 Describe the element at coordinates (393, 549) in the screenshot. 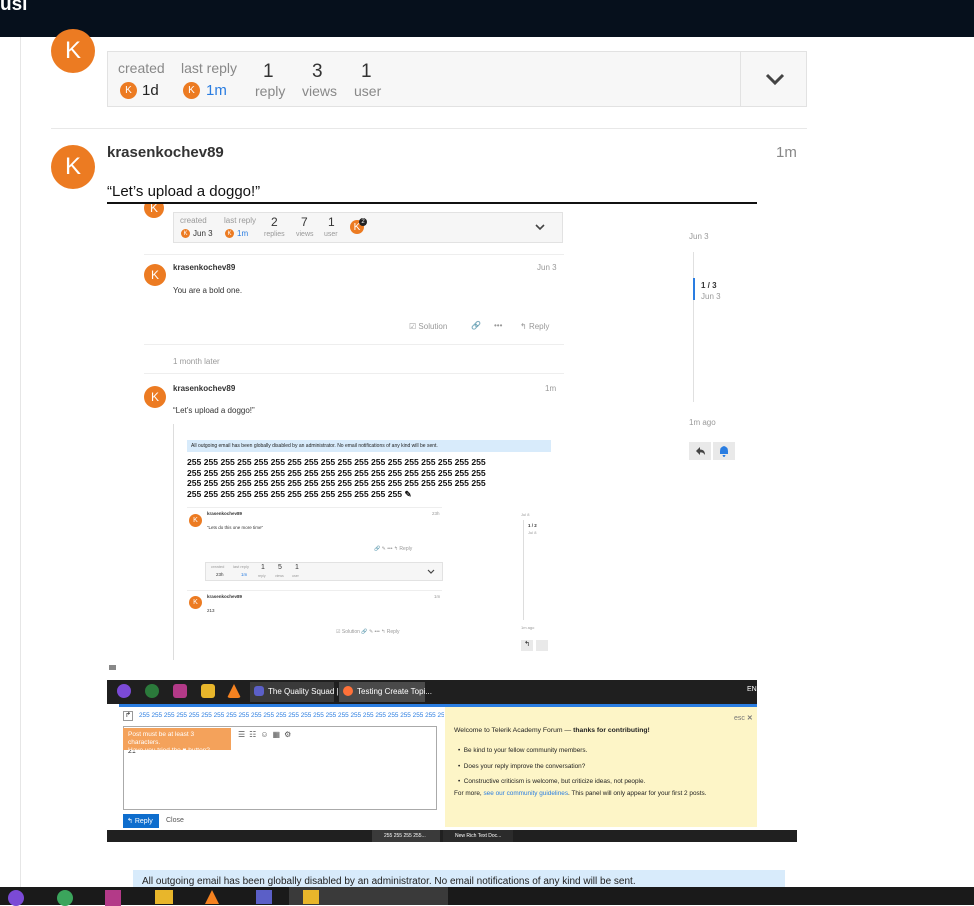

I see `inner-post-actions: 🔗 ✎ ••• ↰ Reply` at that location.